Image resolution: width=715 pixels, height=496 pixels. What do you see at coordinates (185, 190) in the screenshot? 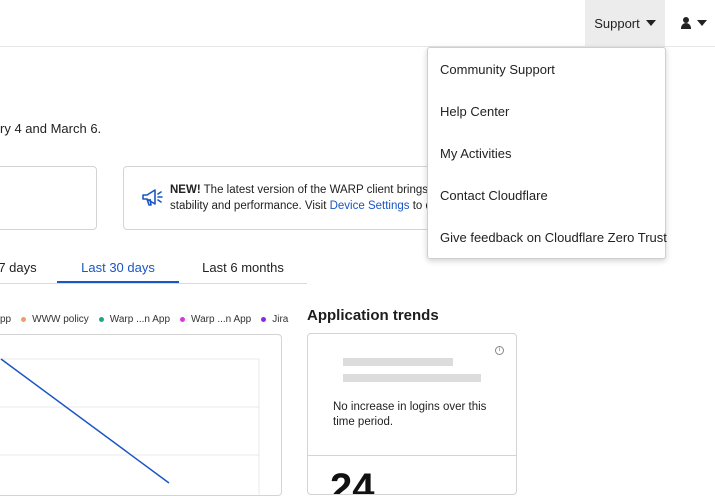
I see `new-badge: NEW!` at bounding box center [185, 190].